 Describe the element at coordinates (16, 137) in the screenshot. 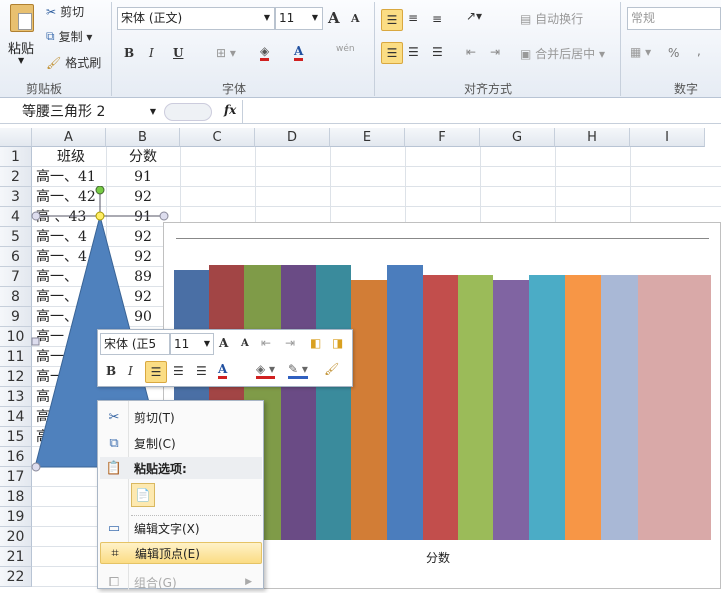

I see `select-all-corner` at that location.